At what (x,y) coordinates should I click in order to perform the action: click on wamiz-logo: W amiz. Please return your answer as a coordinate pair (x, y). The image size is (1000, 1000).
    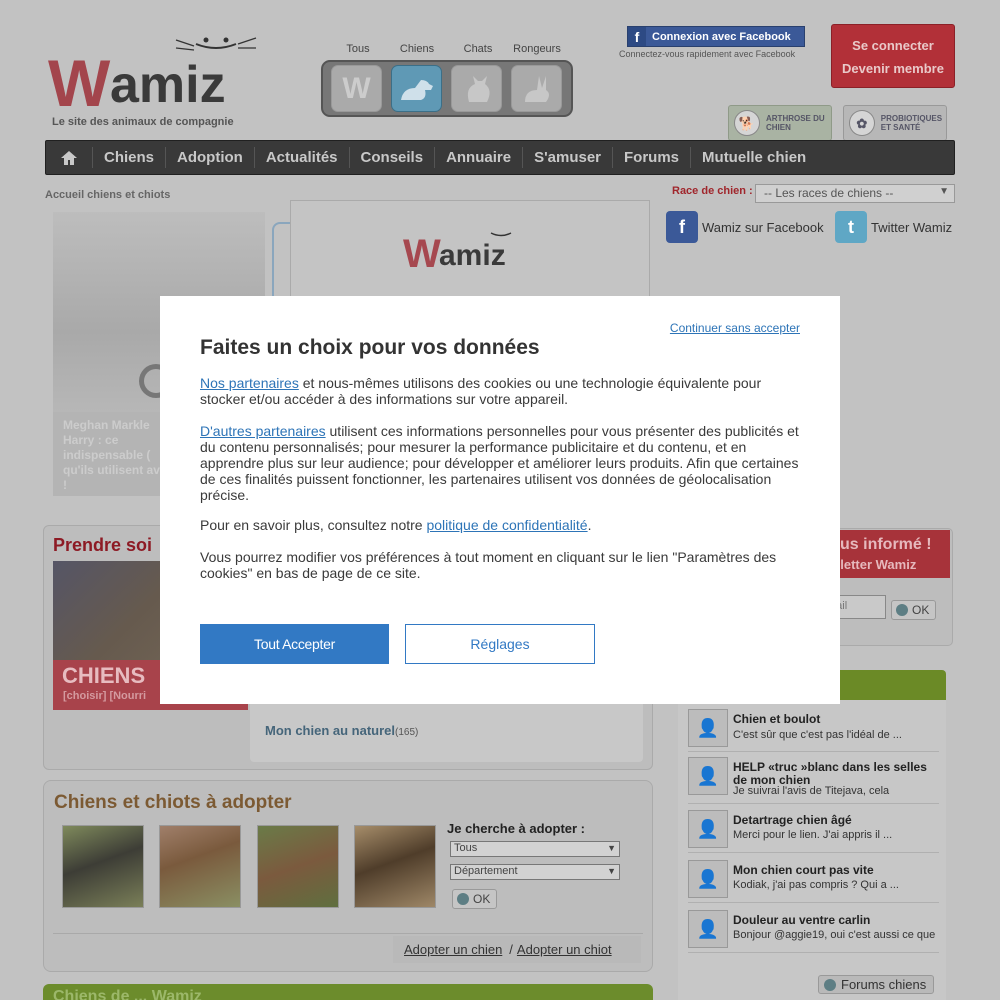
    Looking at the image, I should click on (153, 75).